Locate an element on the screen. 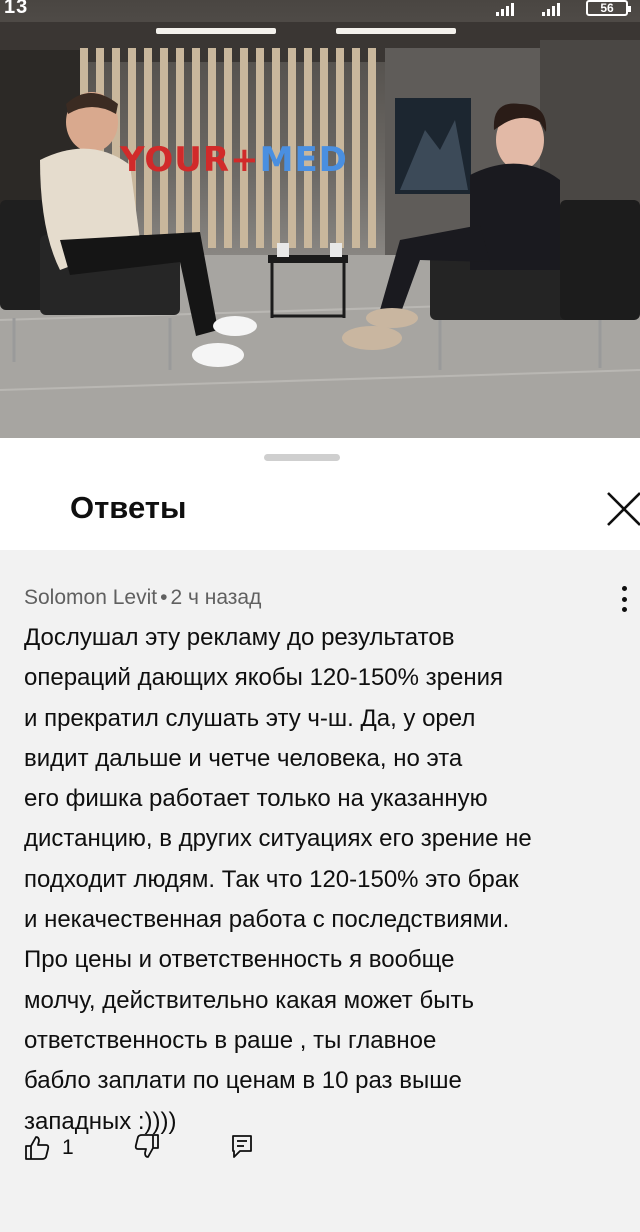 The image size is (640, 1232). comment-author: Solomon Levit is located at coordinates (90, 598).